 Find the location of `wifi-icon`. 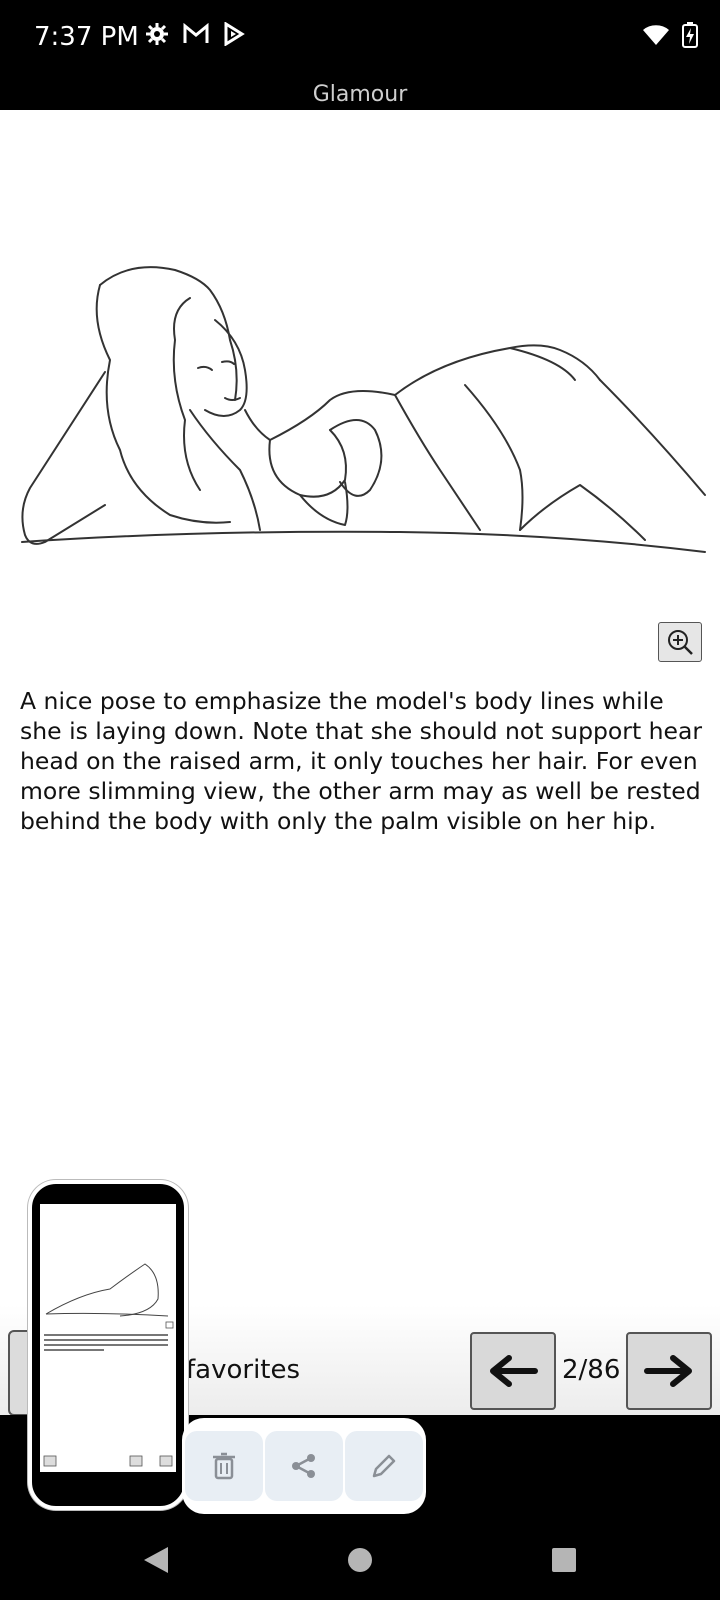

wifi-icon is located at coordinates (656, 35).